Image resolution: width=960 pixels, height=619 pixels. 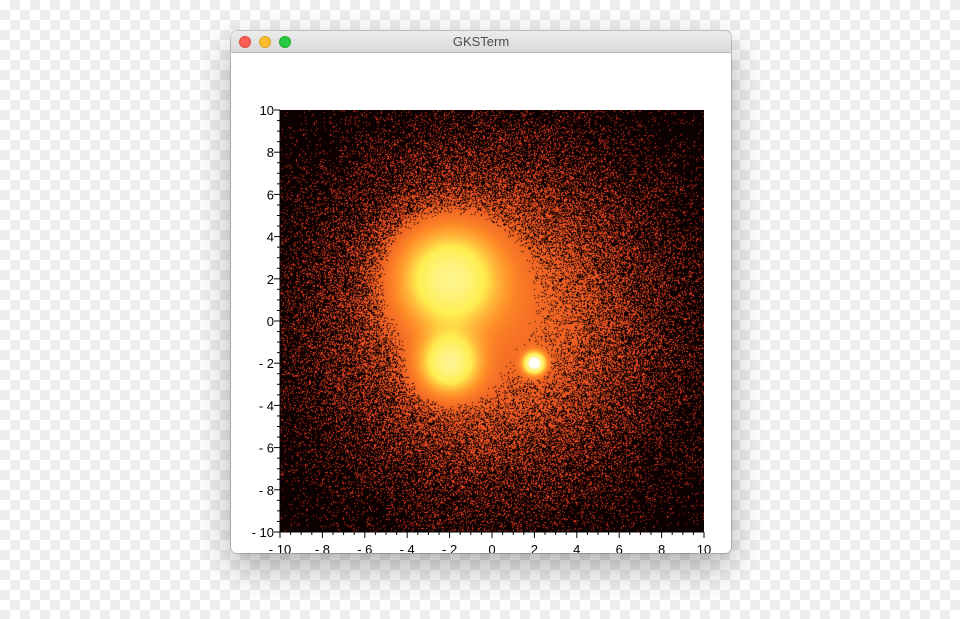 I want to click on x-tick-label: 0, so click(x=491, y=547).